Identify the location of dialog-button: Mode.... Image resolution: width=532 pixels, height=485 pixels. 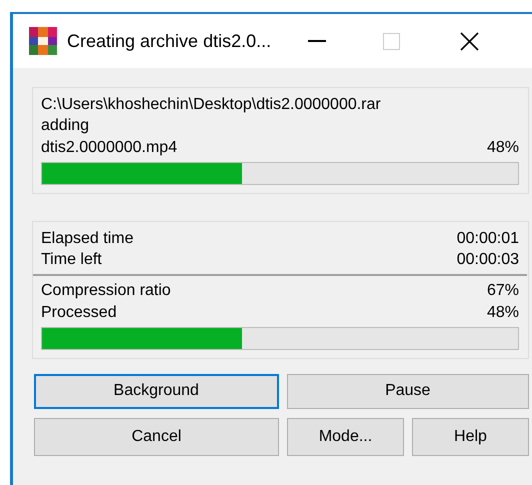
(345, 437).